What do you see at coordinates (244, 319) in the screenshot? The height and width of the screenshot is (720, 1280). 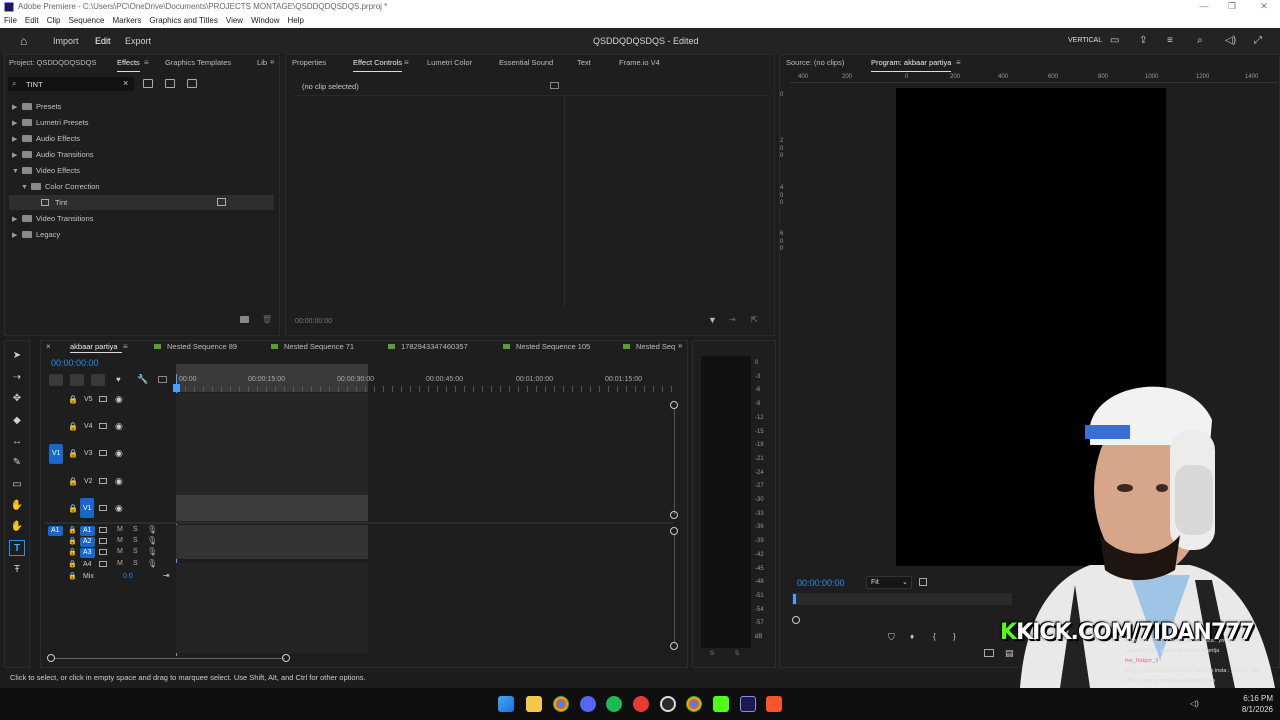 I see `new-bin-icon` at bounding box center [244, 319].